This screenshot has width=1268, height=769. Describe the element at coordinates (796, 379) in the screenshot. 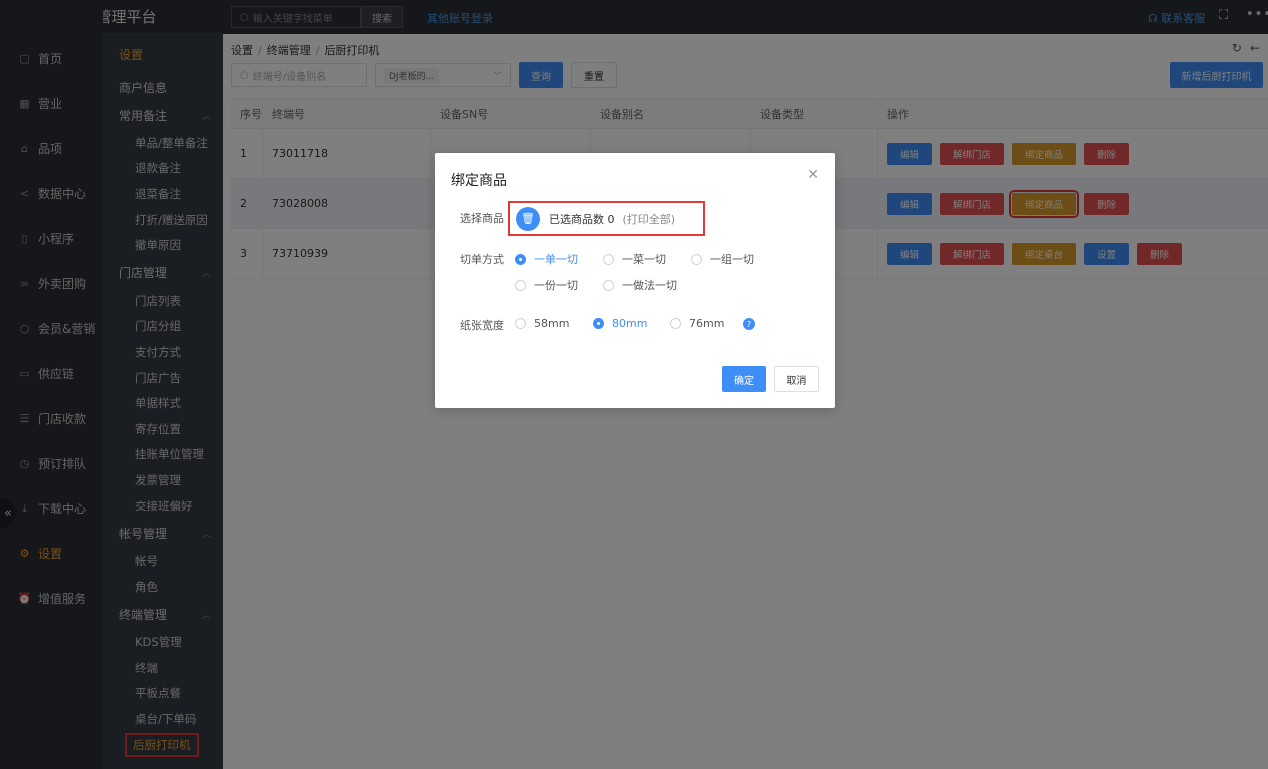

I see `cancel-button: 取消` at that location.